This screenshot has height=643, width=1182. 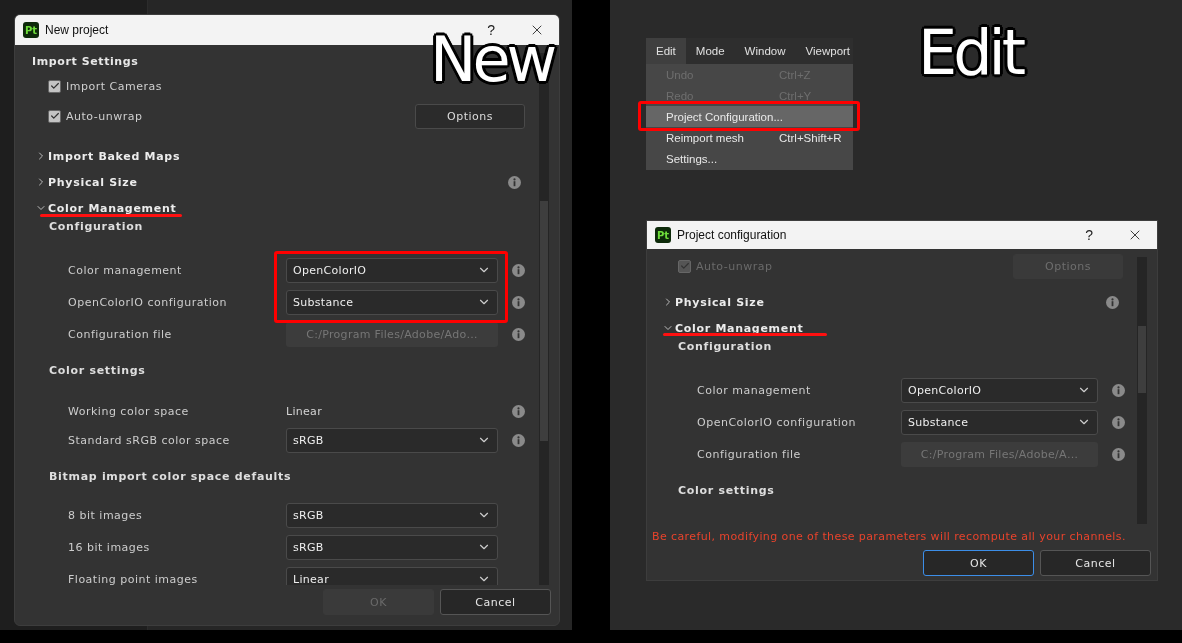 I want to click on menu-tab: Viewport, so click(x=828, y=51).